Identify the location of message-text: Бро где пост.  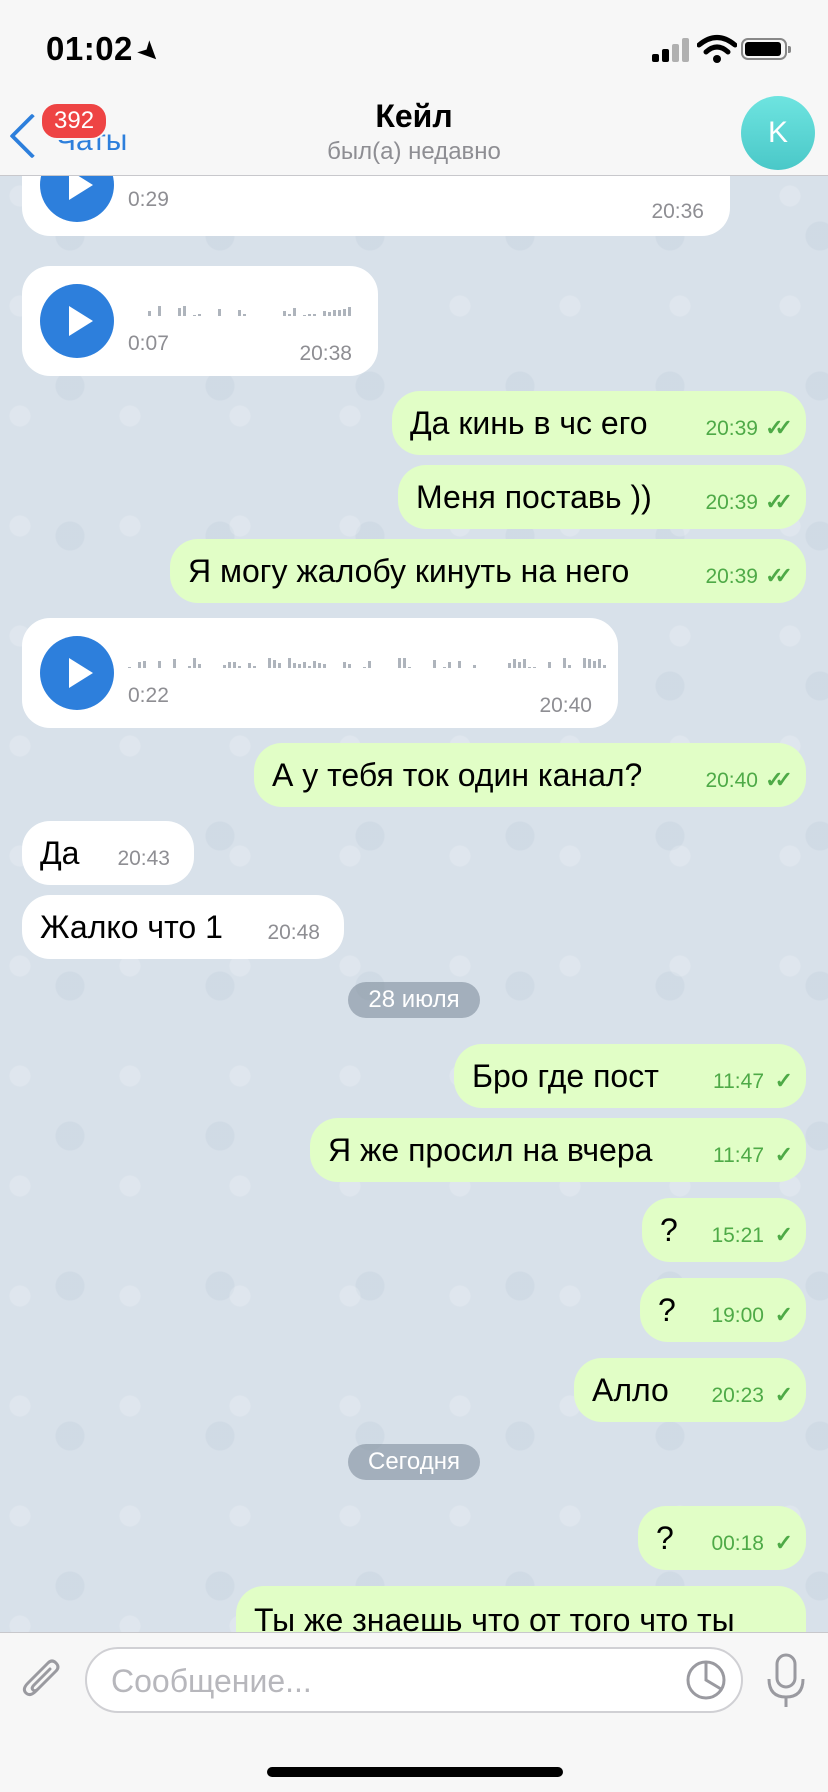
(565, 1076).